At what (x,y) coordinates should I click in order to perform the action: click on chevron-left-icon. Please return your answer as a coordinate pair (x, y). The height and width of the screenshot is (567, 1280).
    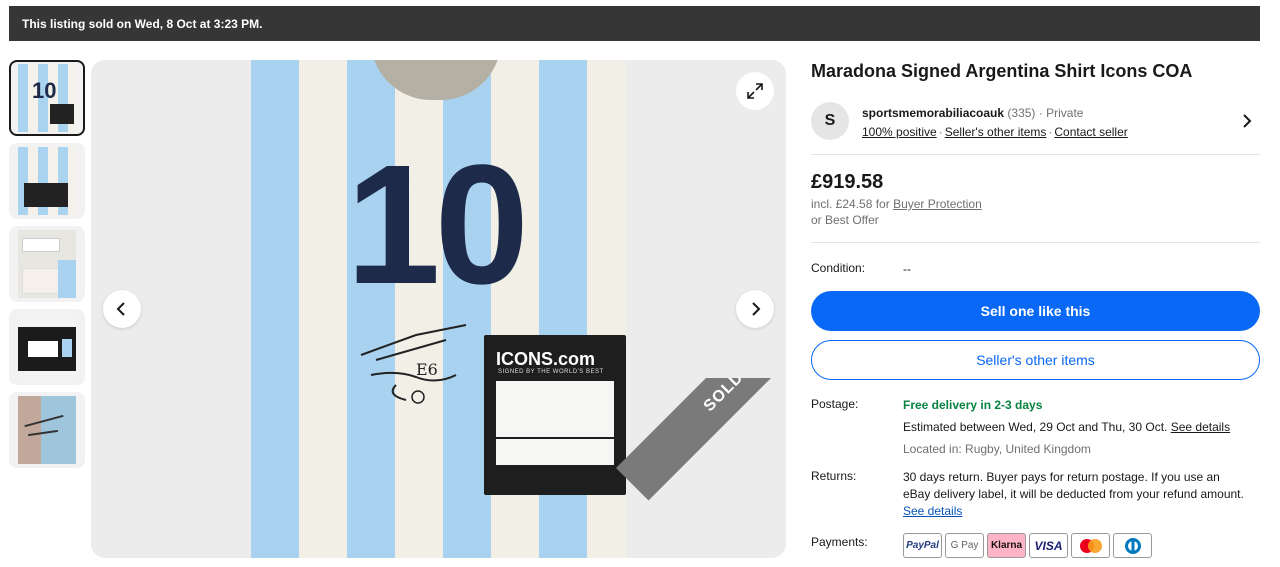
    Looking at the image, I should click on (120, 309).